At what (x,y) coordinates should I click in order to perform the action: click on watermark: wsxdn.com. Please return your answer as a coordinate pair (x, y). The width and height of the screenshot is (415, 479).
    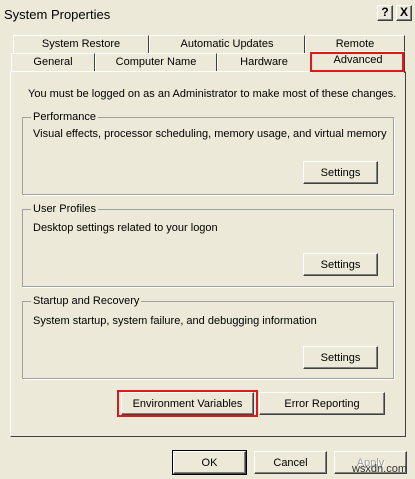
    Looking at the image, I should click on (379, 469).